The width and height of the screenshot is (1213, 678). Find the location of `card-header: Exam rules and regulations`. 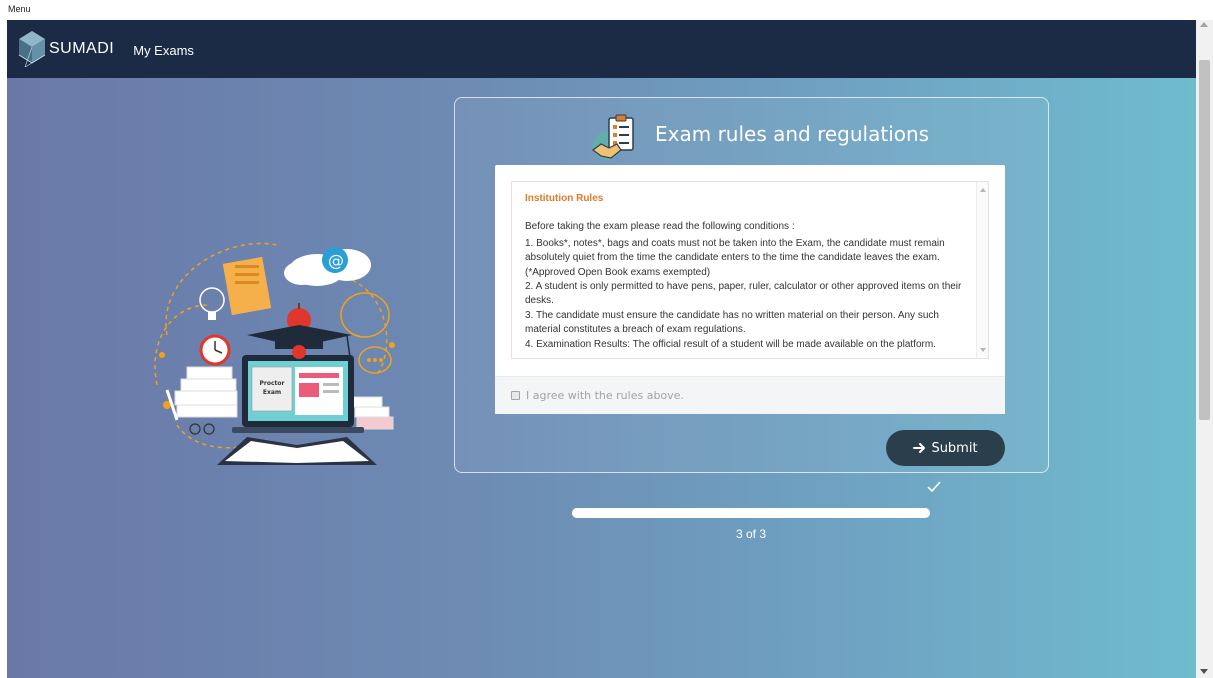

card-header: Exam rules and regulations is located at coordinates (758, 138).